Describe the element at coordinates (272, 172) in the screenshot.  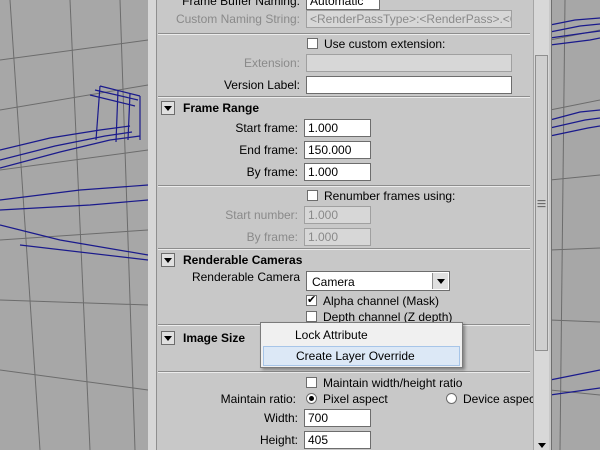
I see `by-frame-label: By frame:` at that location.